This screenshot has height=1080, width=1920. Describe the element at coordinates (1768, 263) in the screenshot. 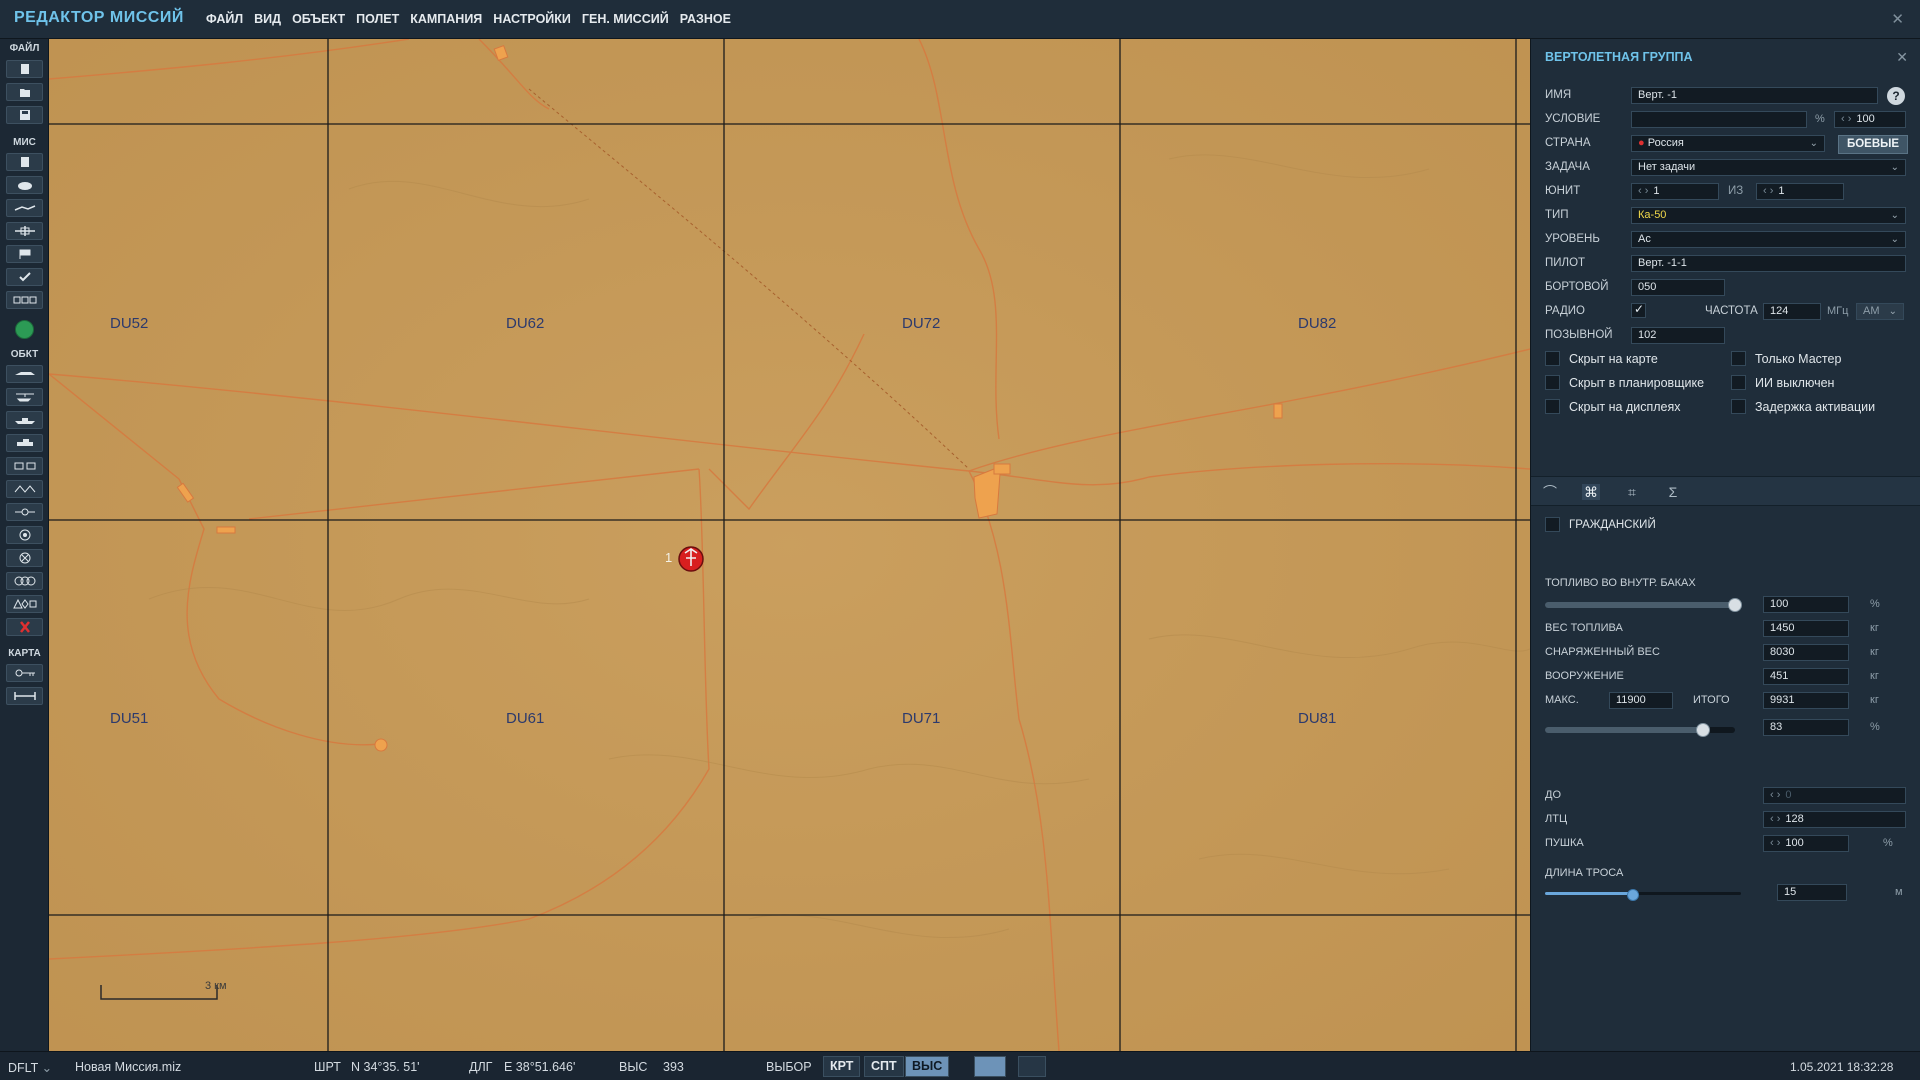

I see `pilot-field: Верт. -1-1` at that location.